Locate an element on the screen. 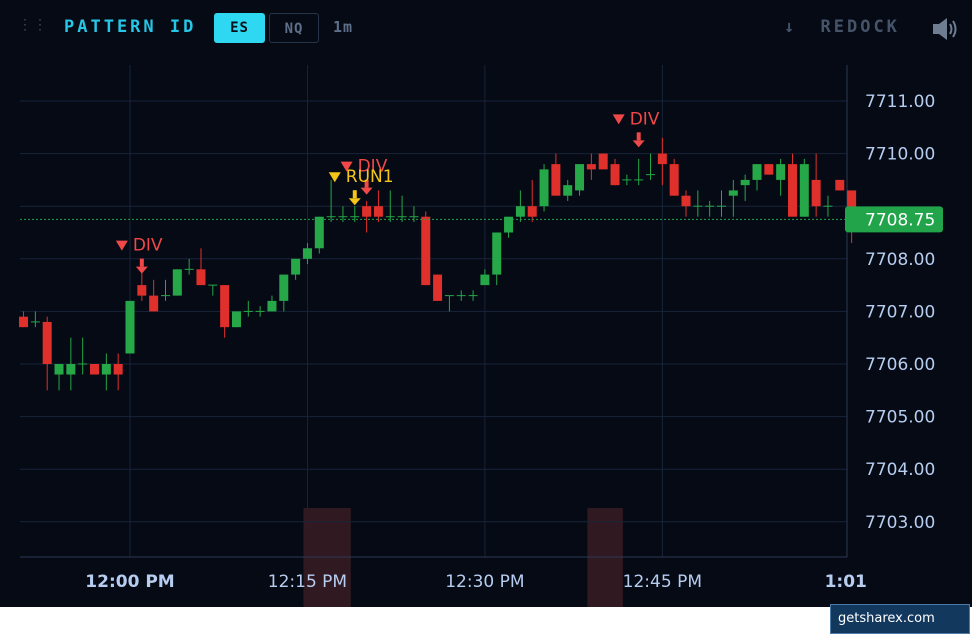  toolbar: ⋮⋮ PATTERN ID ES NQ 1m ↓ REDOCK is located at coordinates (486, 28).